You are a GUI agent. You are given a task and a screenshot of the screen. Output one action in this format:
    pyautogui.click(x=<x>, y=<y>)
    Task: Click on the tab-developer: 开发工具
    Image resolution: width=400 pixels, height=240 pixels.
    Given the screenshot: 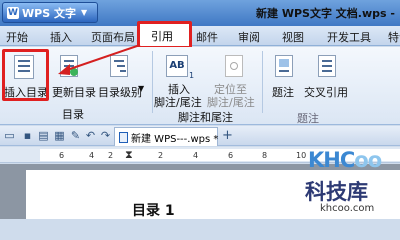 What is the action you would take?
    pyautogui.click(x=349, y=37)
    